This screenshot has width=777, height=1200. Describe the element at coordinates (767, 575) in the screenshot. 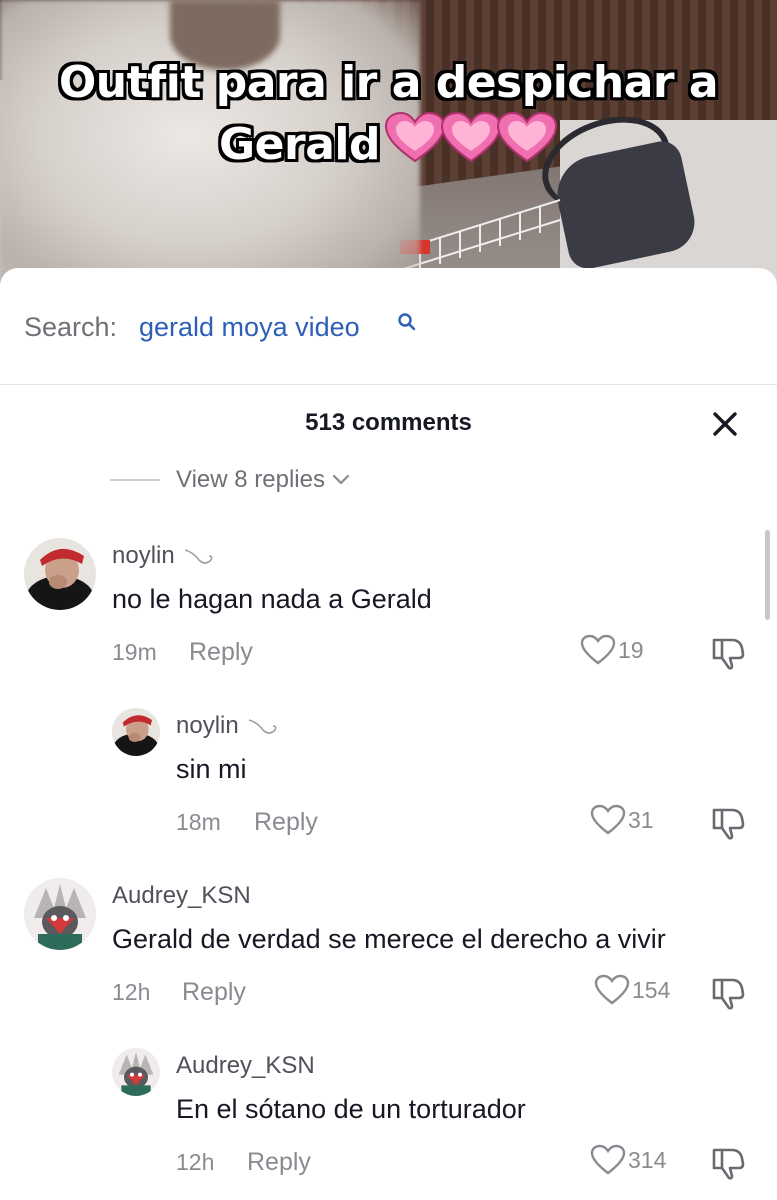

I see `scrollbar` at that location.